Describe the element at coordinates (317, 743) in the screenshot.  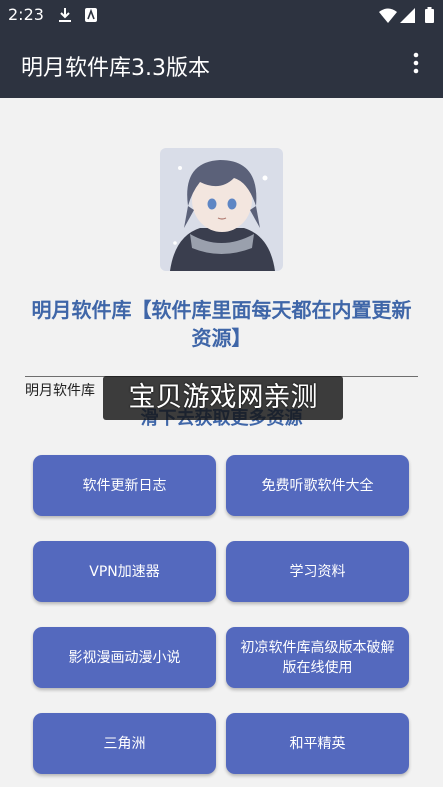
I see `peace-elite-button: 和平精英` at that location.